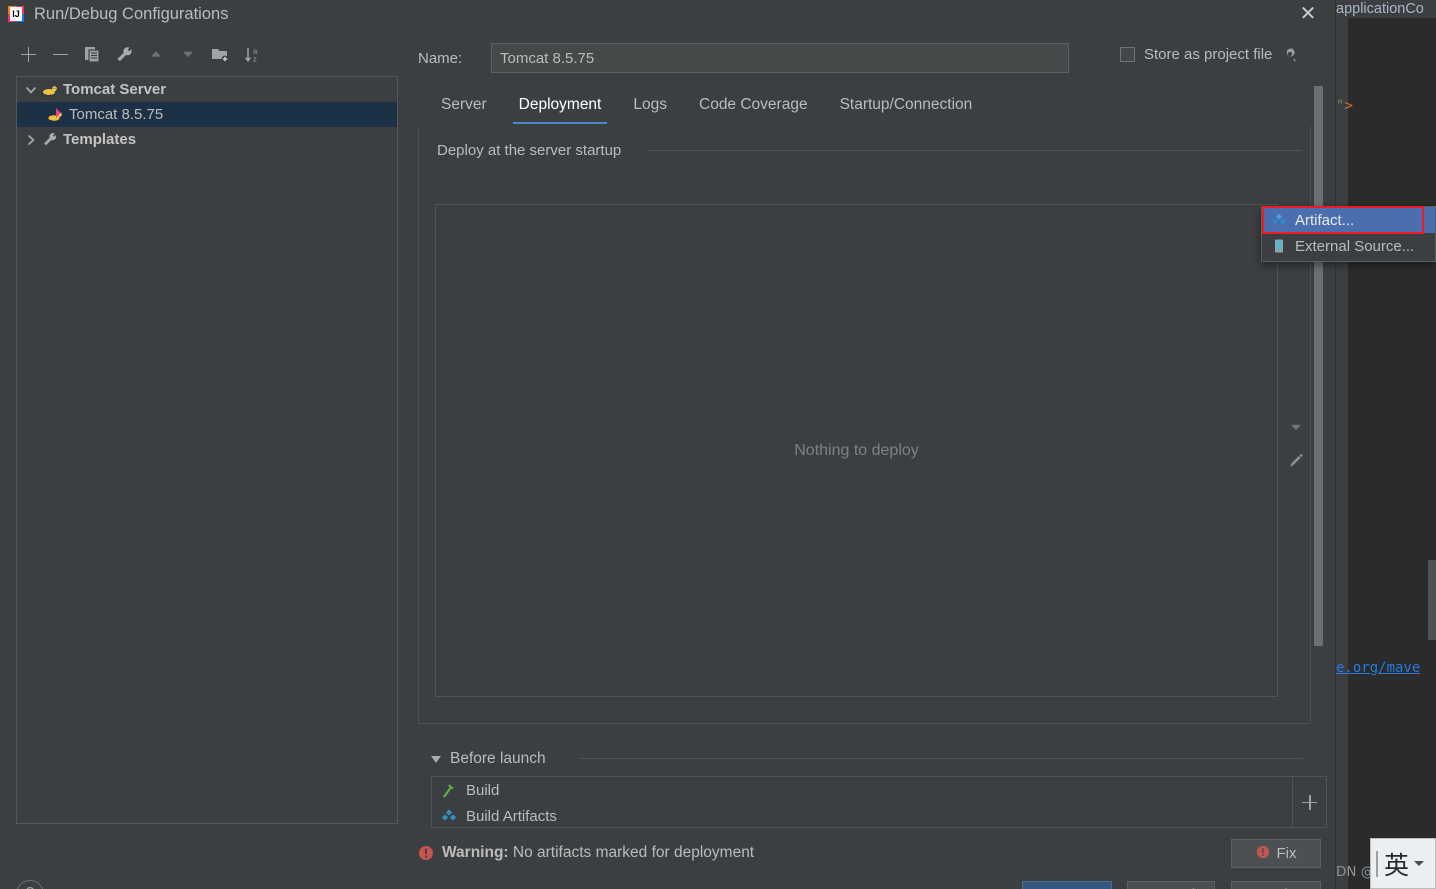 The height and width of the screenshot is (889, 1436). Describe the element at coordinates (1378, 668) in the screenshot. I see `editor-code-link: e.org/mave` at that location.